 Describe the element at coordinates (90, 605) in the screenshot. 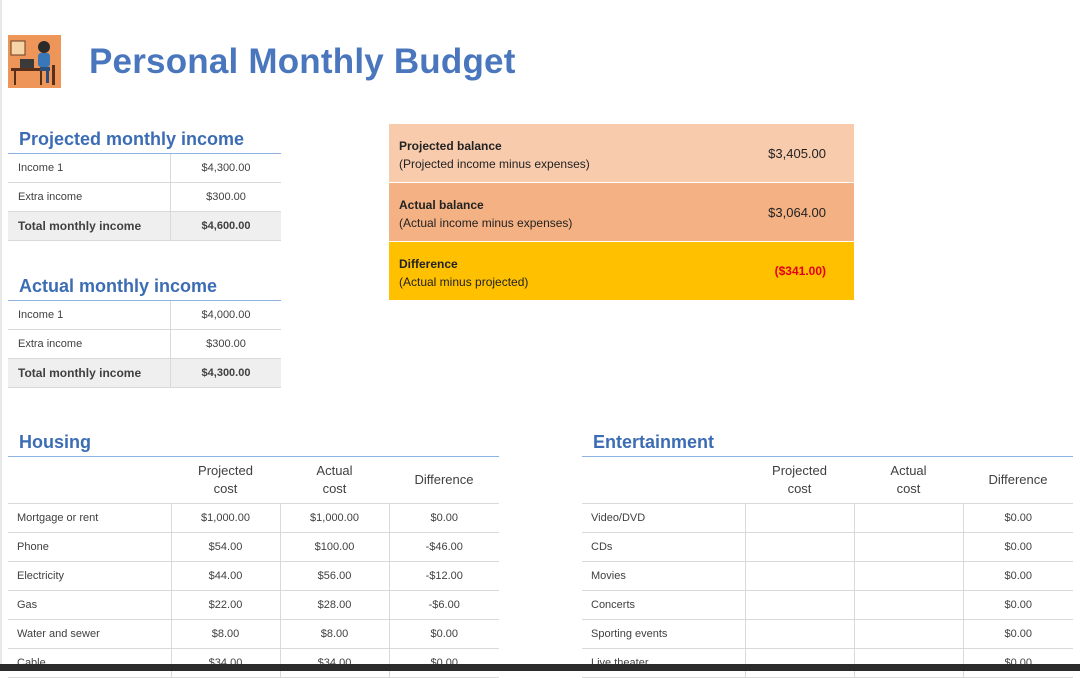

I see `row-label: Gas` at that location.